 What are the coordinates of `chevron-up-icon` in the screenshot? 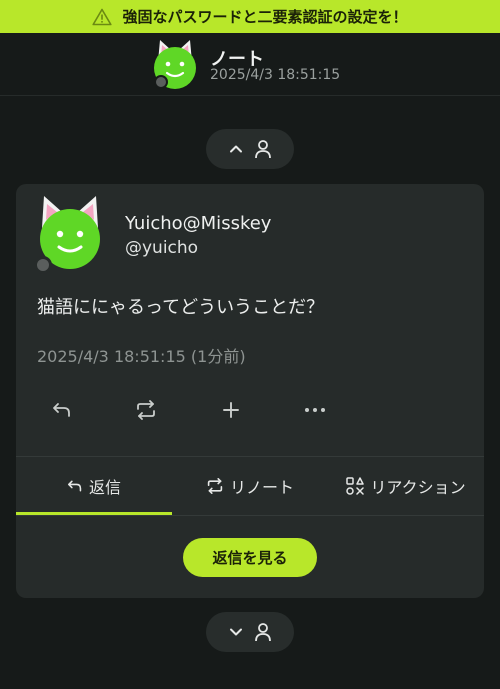 It's located at (236, 149).